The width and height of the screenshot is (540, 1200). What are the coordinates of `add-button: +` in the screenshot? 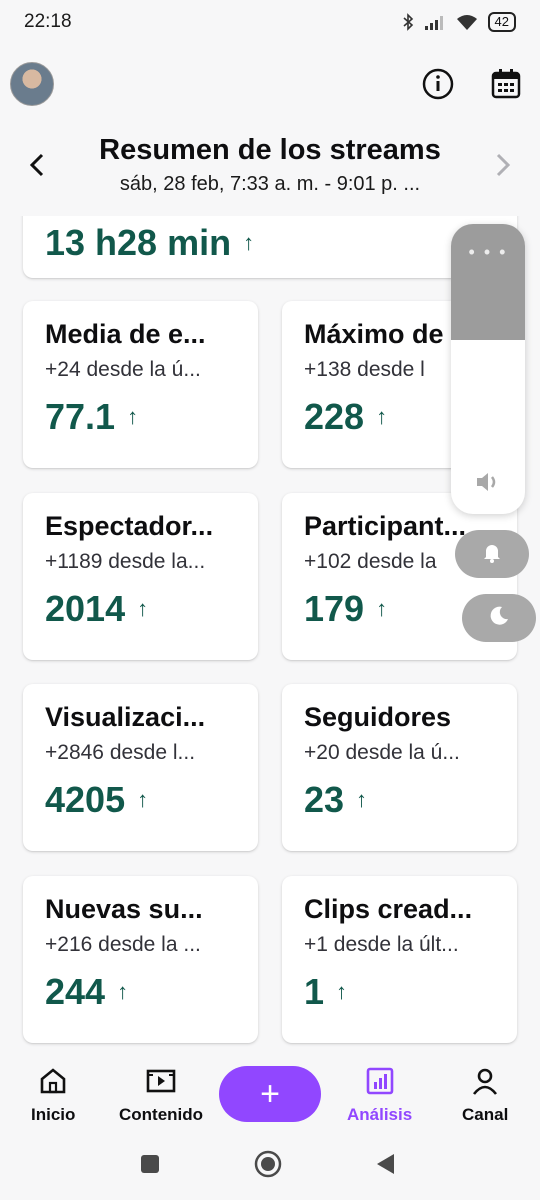 It's located at (270, 1094).